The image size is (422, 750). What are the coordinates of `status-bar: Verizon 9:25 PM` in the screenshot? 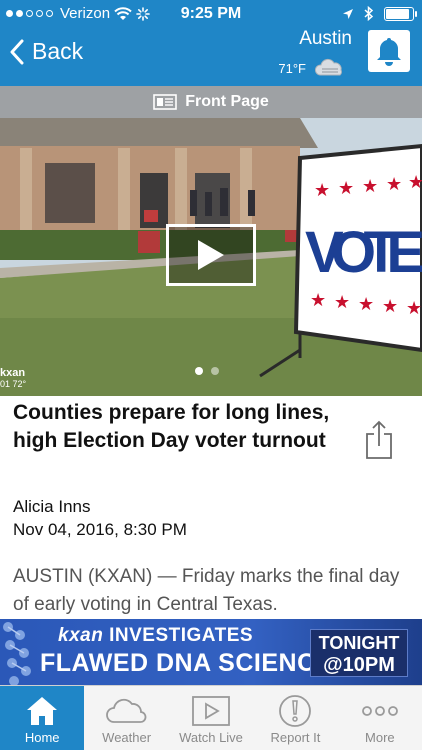 It's located at (211, 14).